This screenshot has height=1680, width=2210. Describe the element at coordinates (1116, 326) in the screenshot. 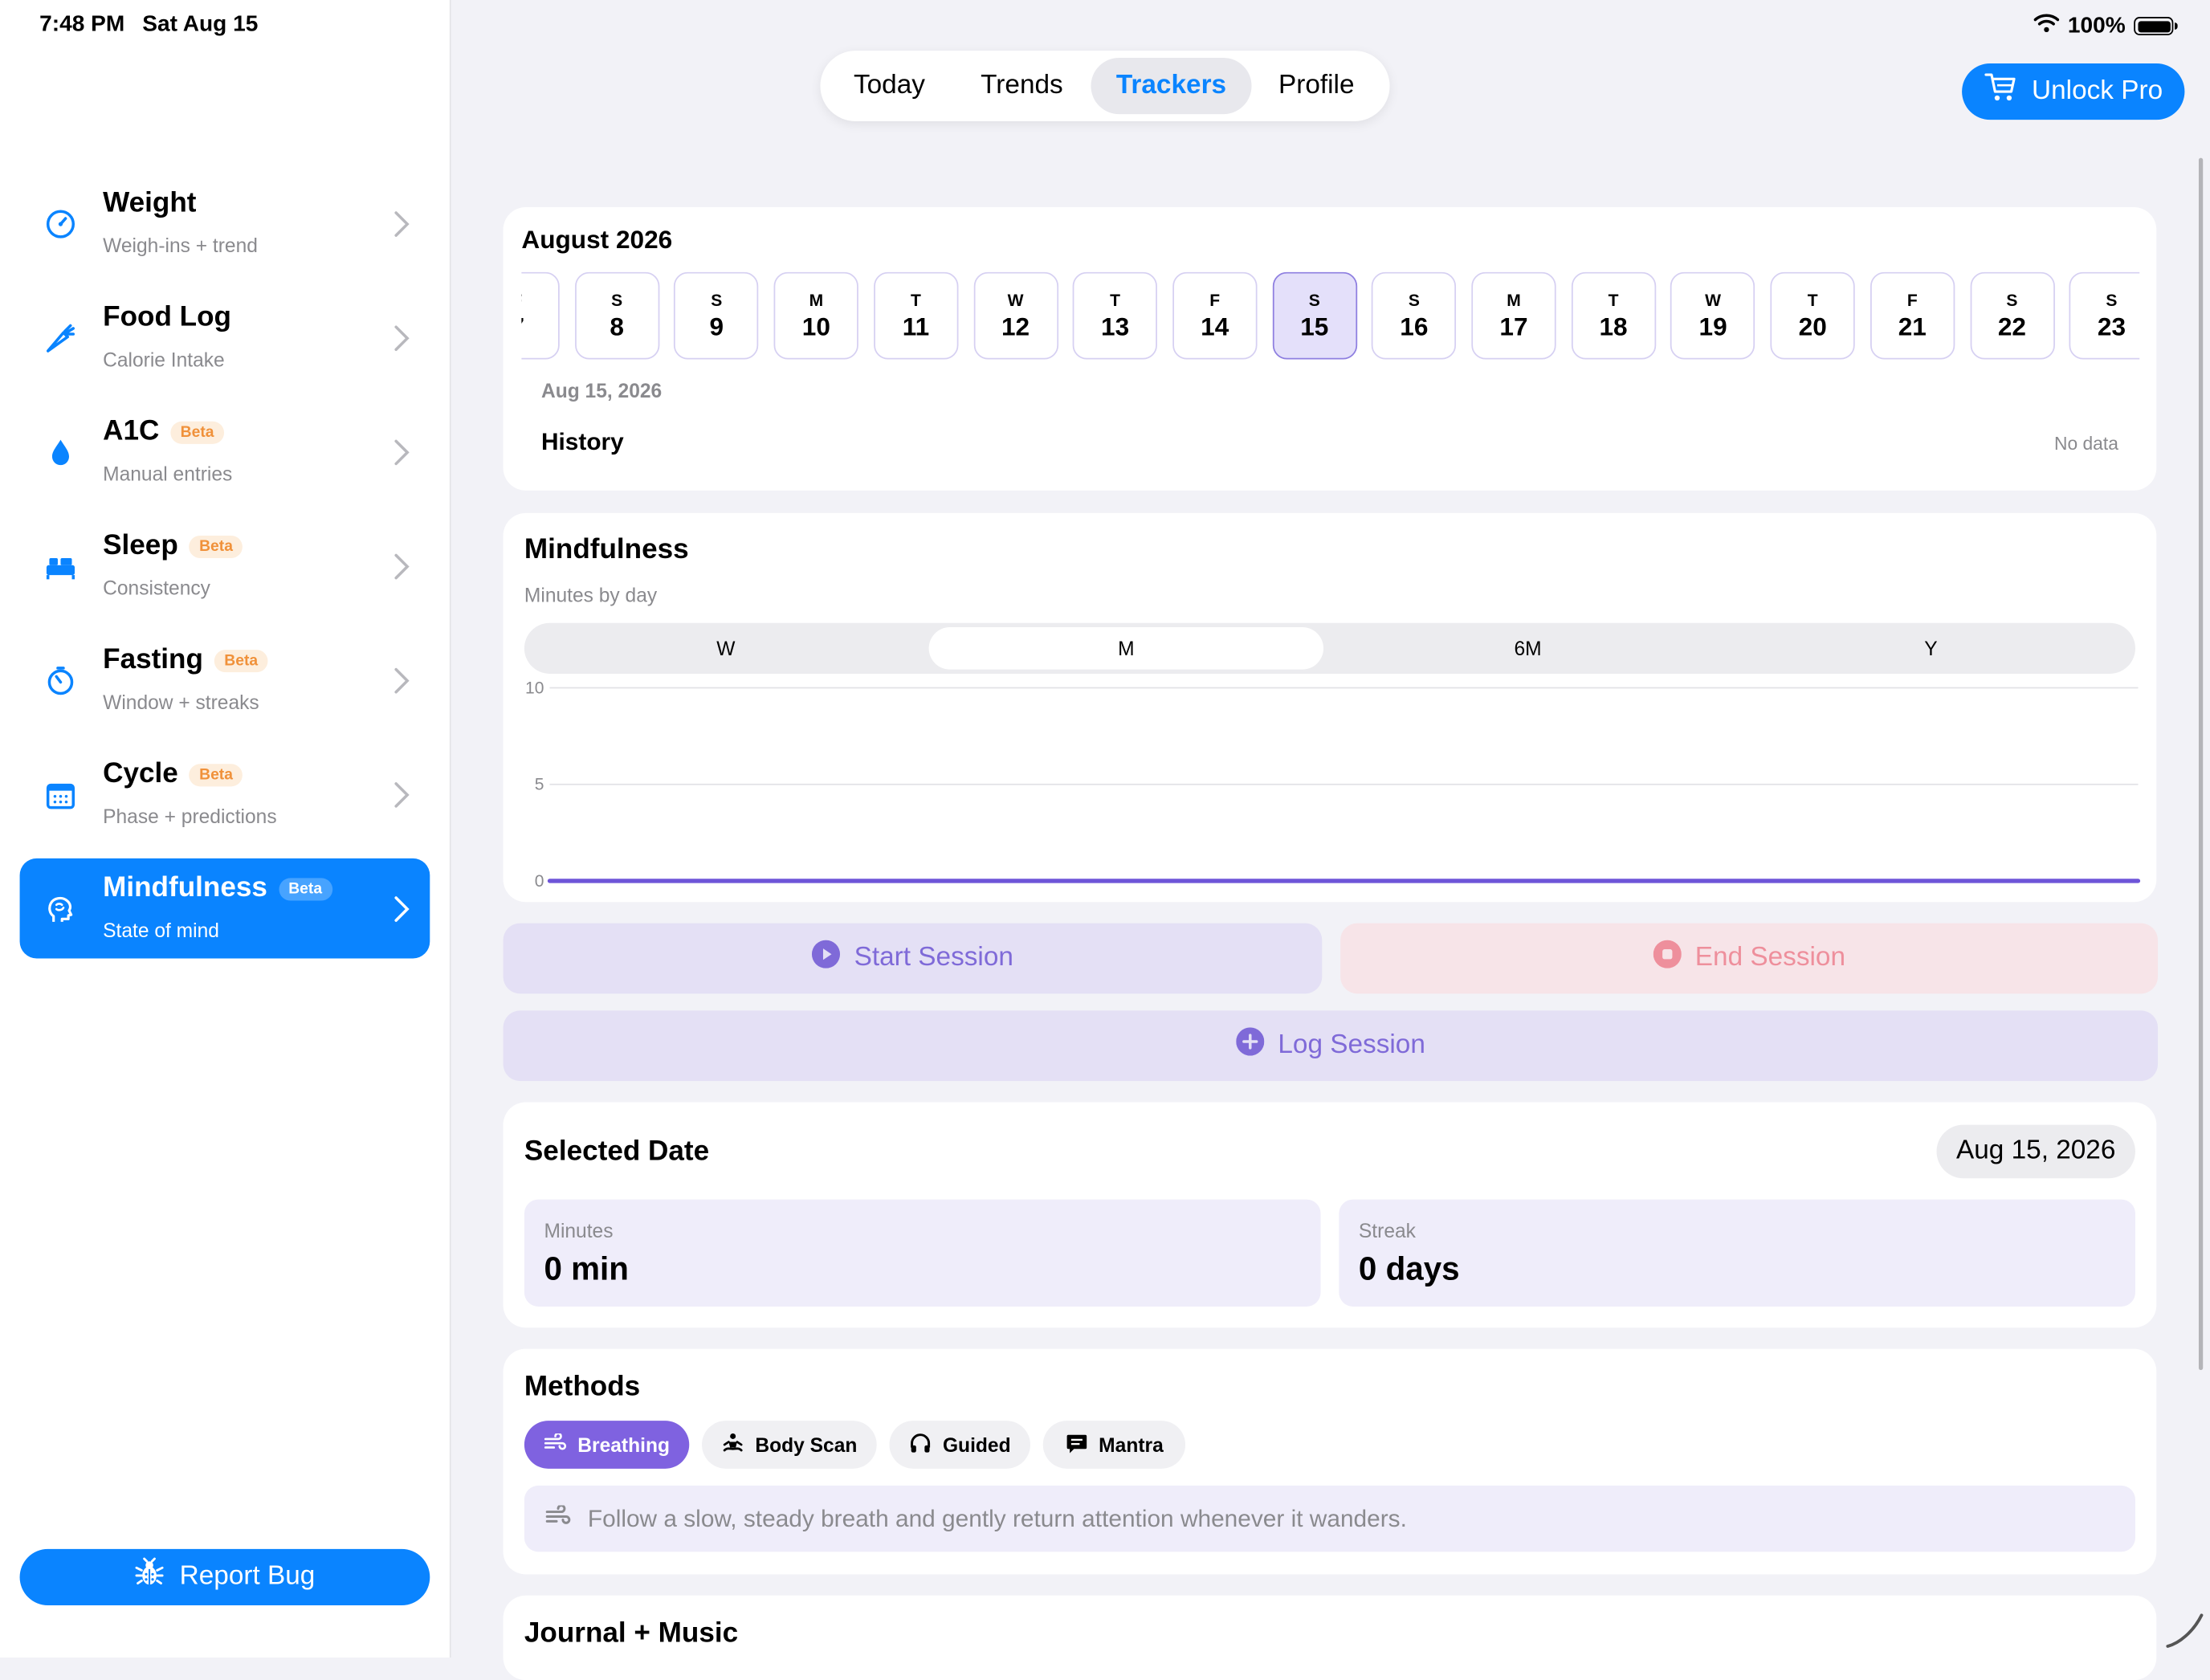

I see `day-number: 13` at that location.